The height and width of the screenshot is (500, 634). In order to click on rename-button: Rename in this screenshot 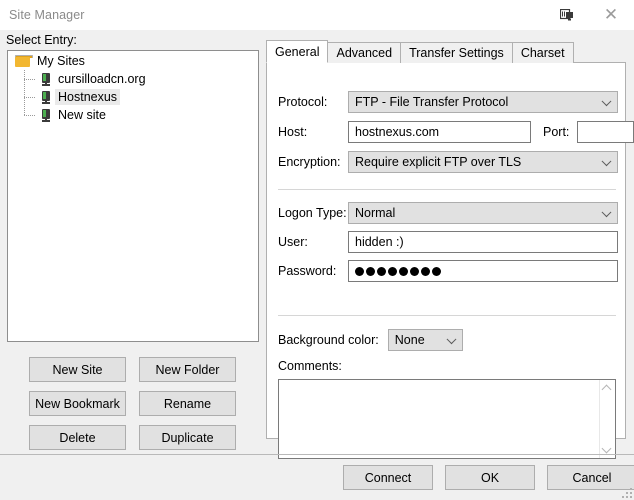, I will do `click(187, 403)`.